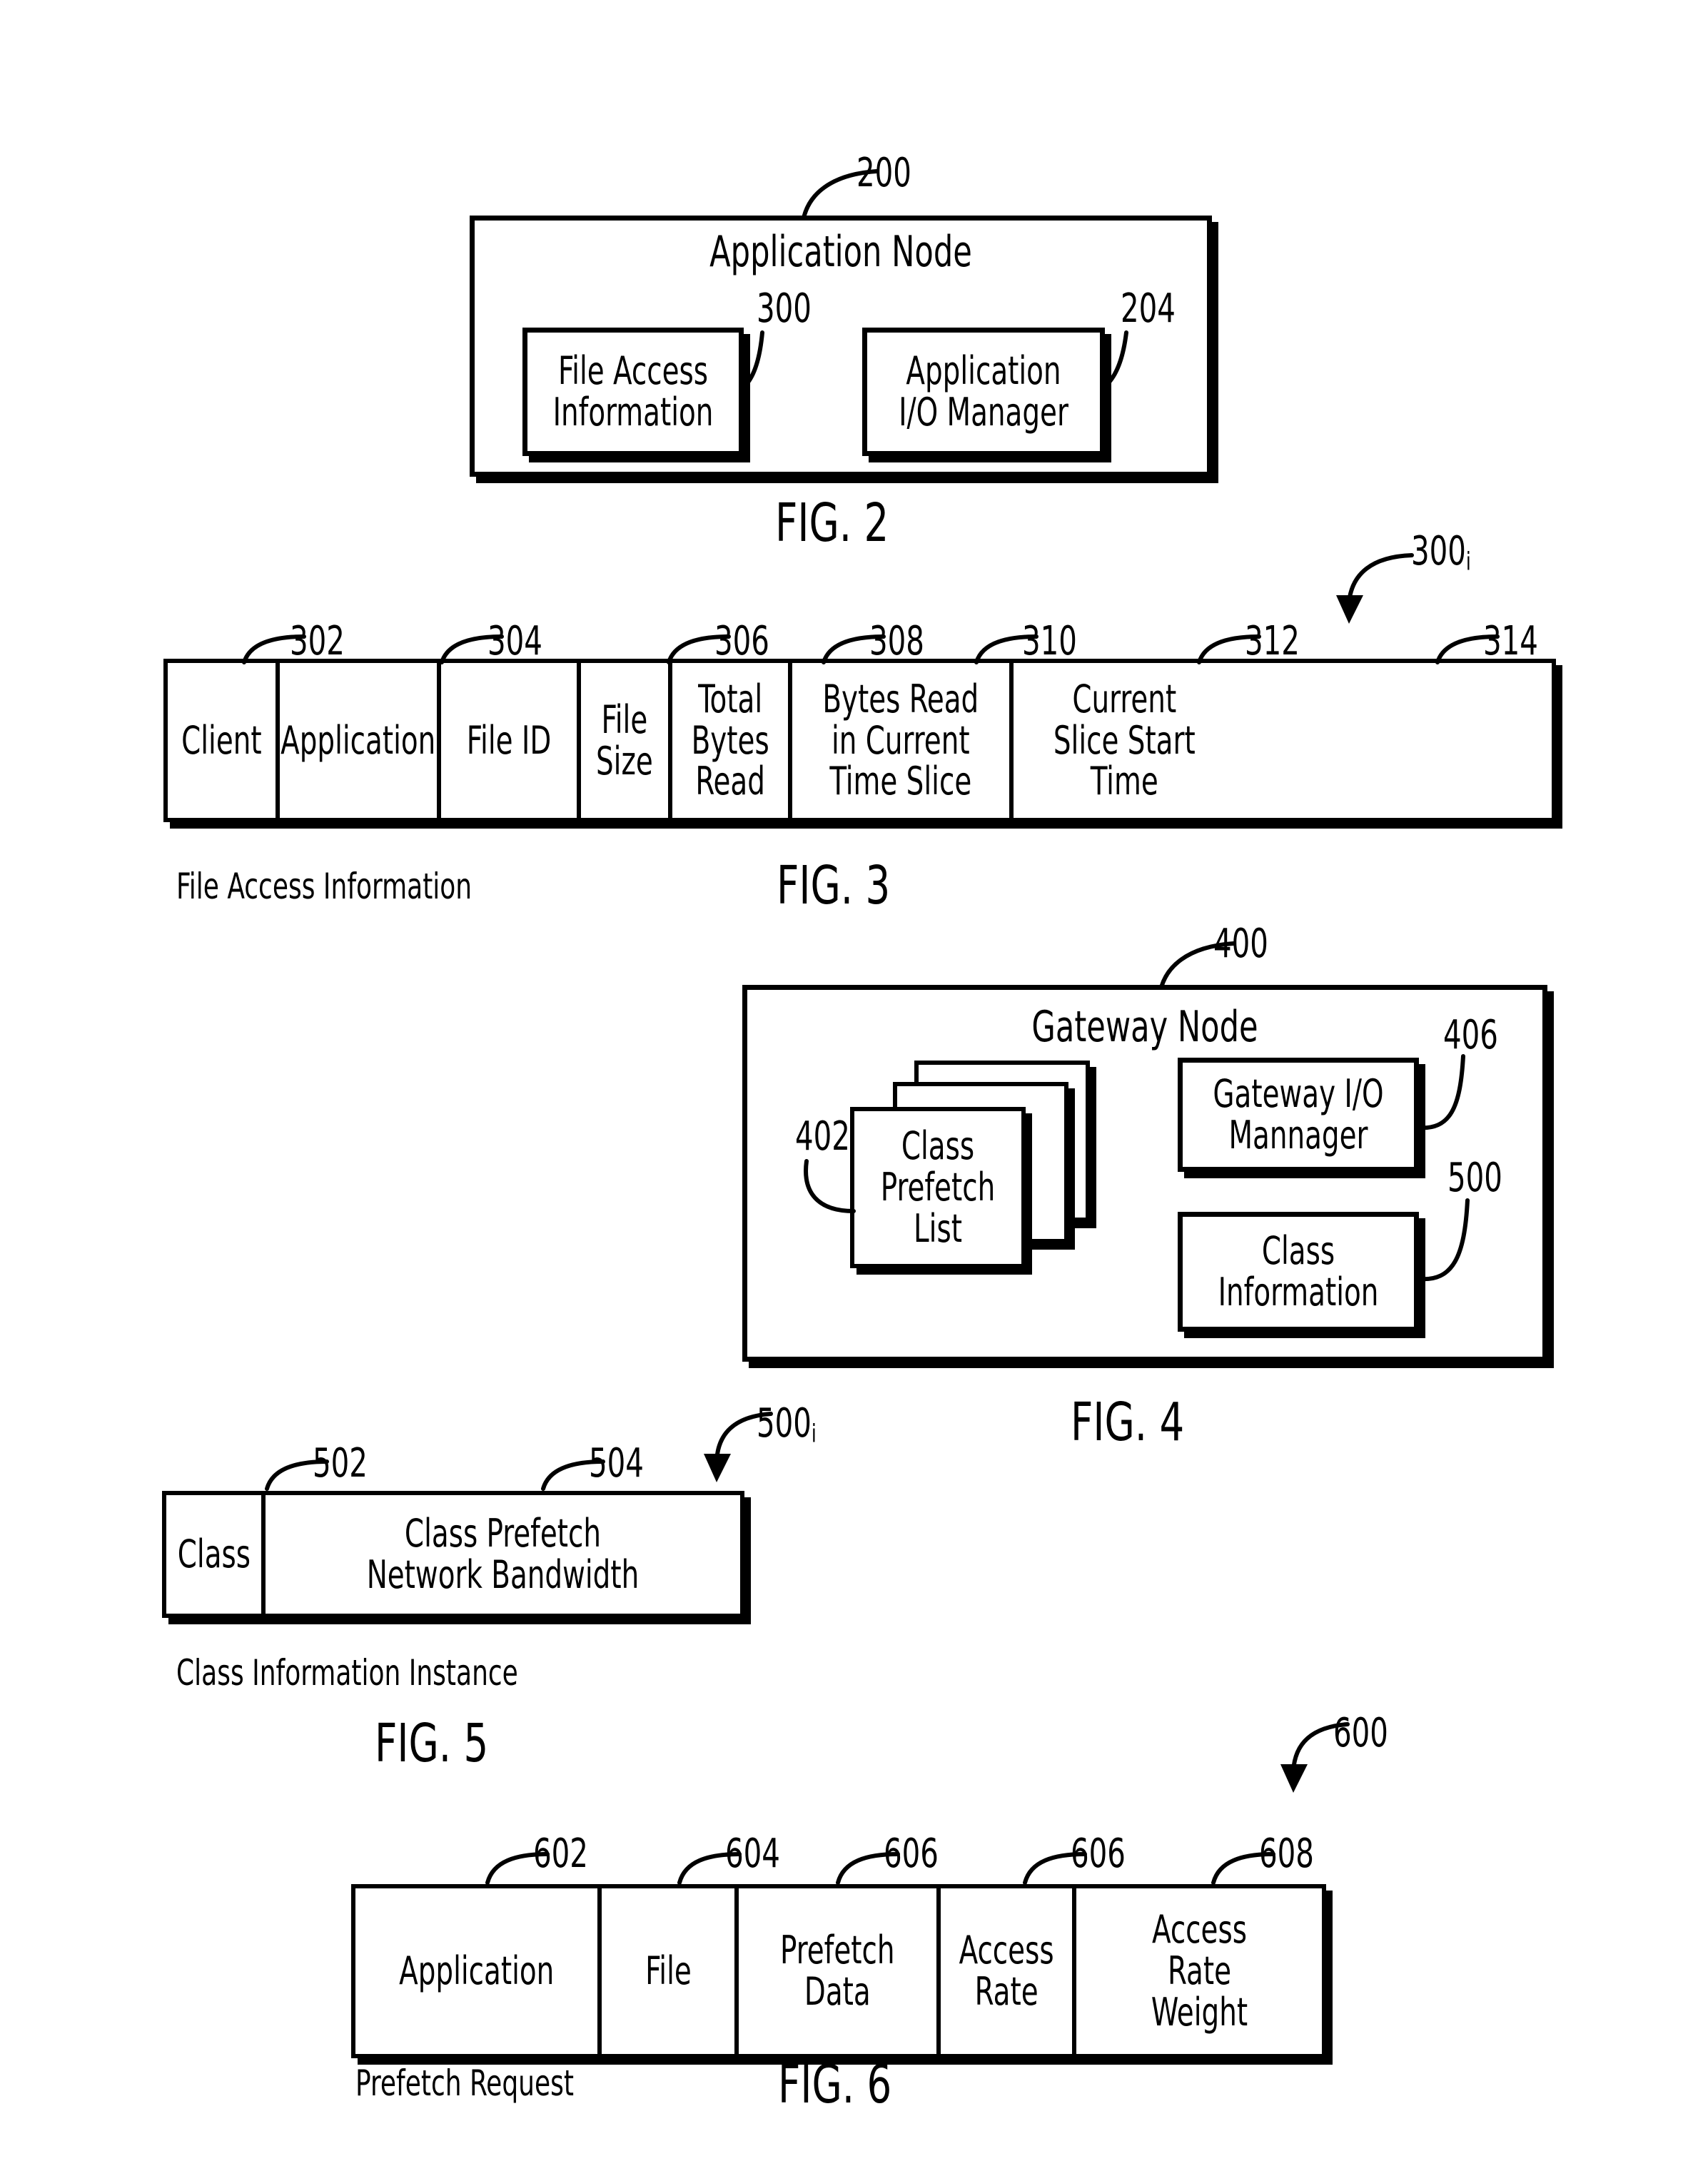  I want to click on ref-number-300i: 300i, so click(1441, 552).